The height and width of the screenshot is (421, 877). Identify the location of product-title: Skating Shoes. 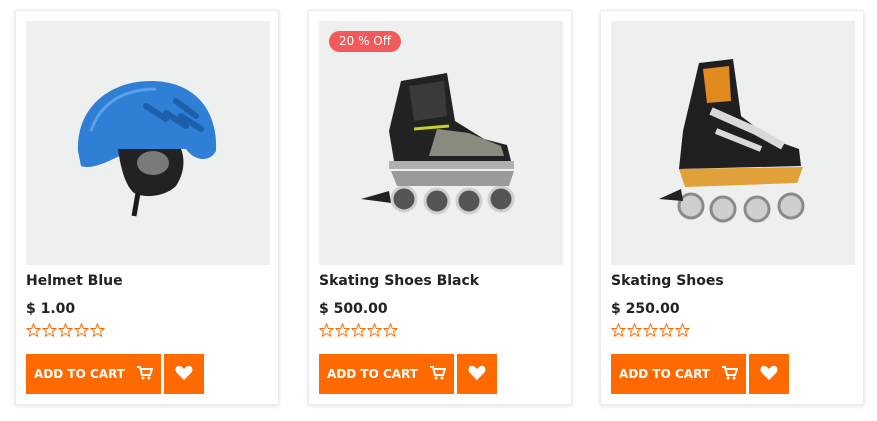
(667, 281).